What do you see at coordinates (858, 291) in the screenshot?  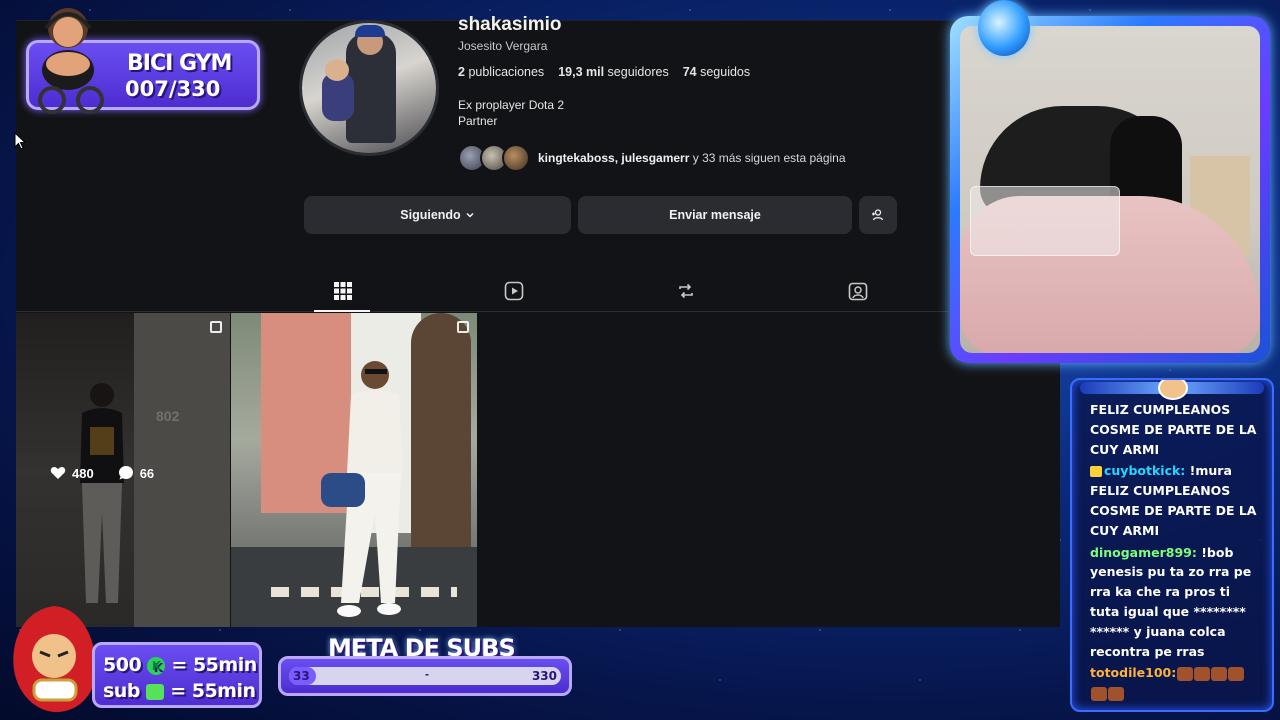 I see `tagged-icon` at bounding box center [858, 291].